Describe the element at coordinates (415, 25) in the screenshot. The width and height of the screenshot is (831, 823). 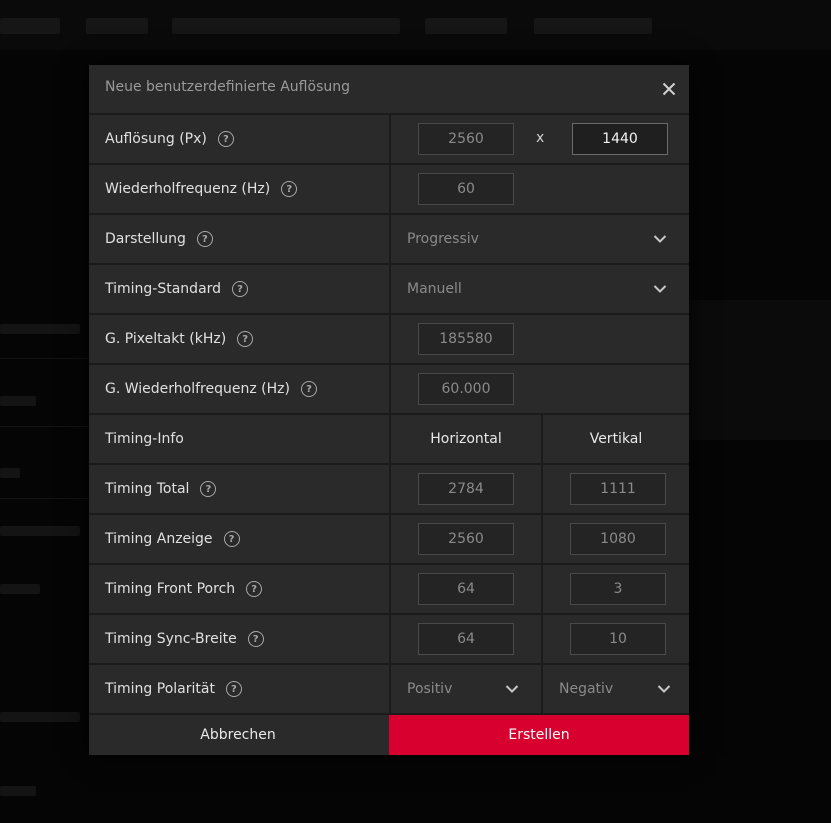
I see `background-app-header` at that location.